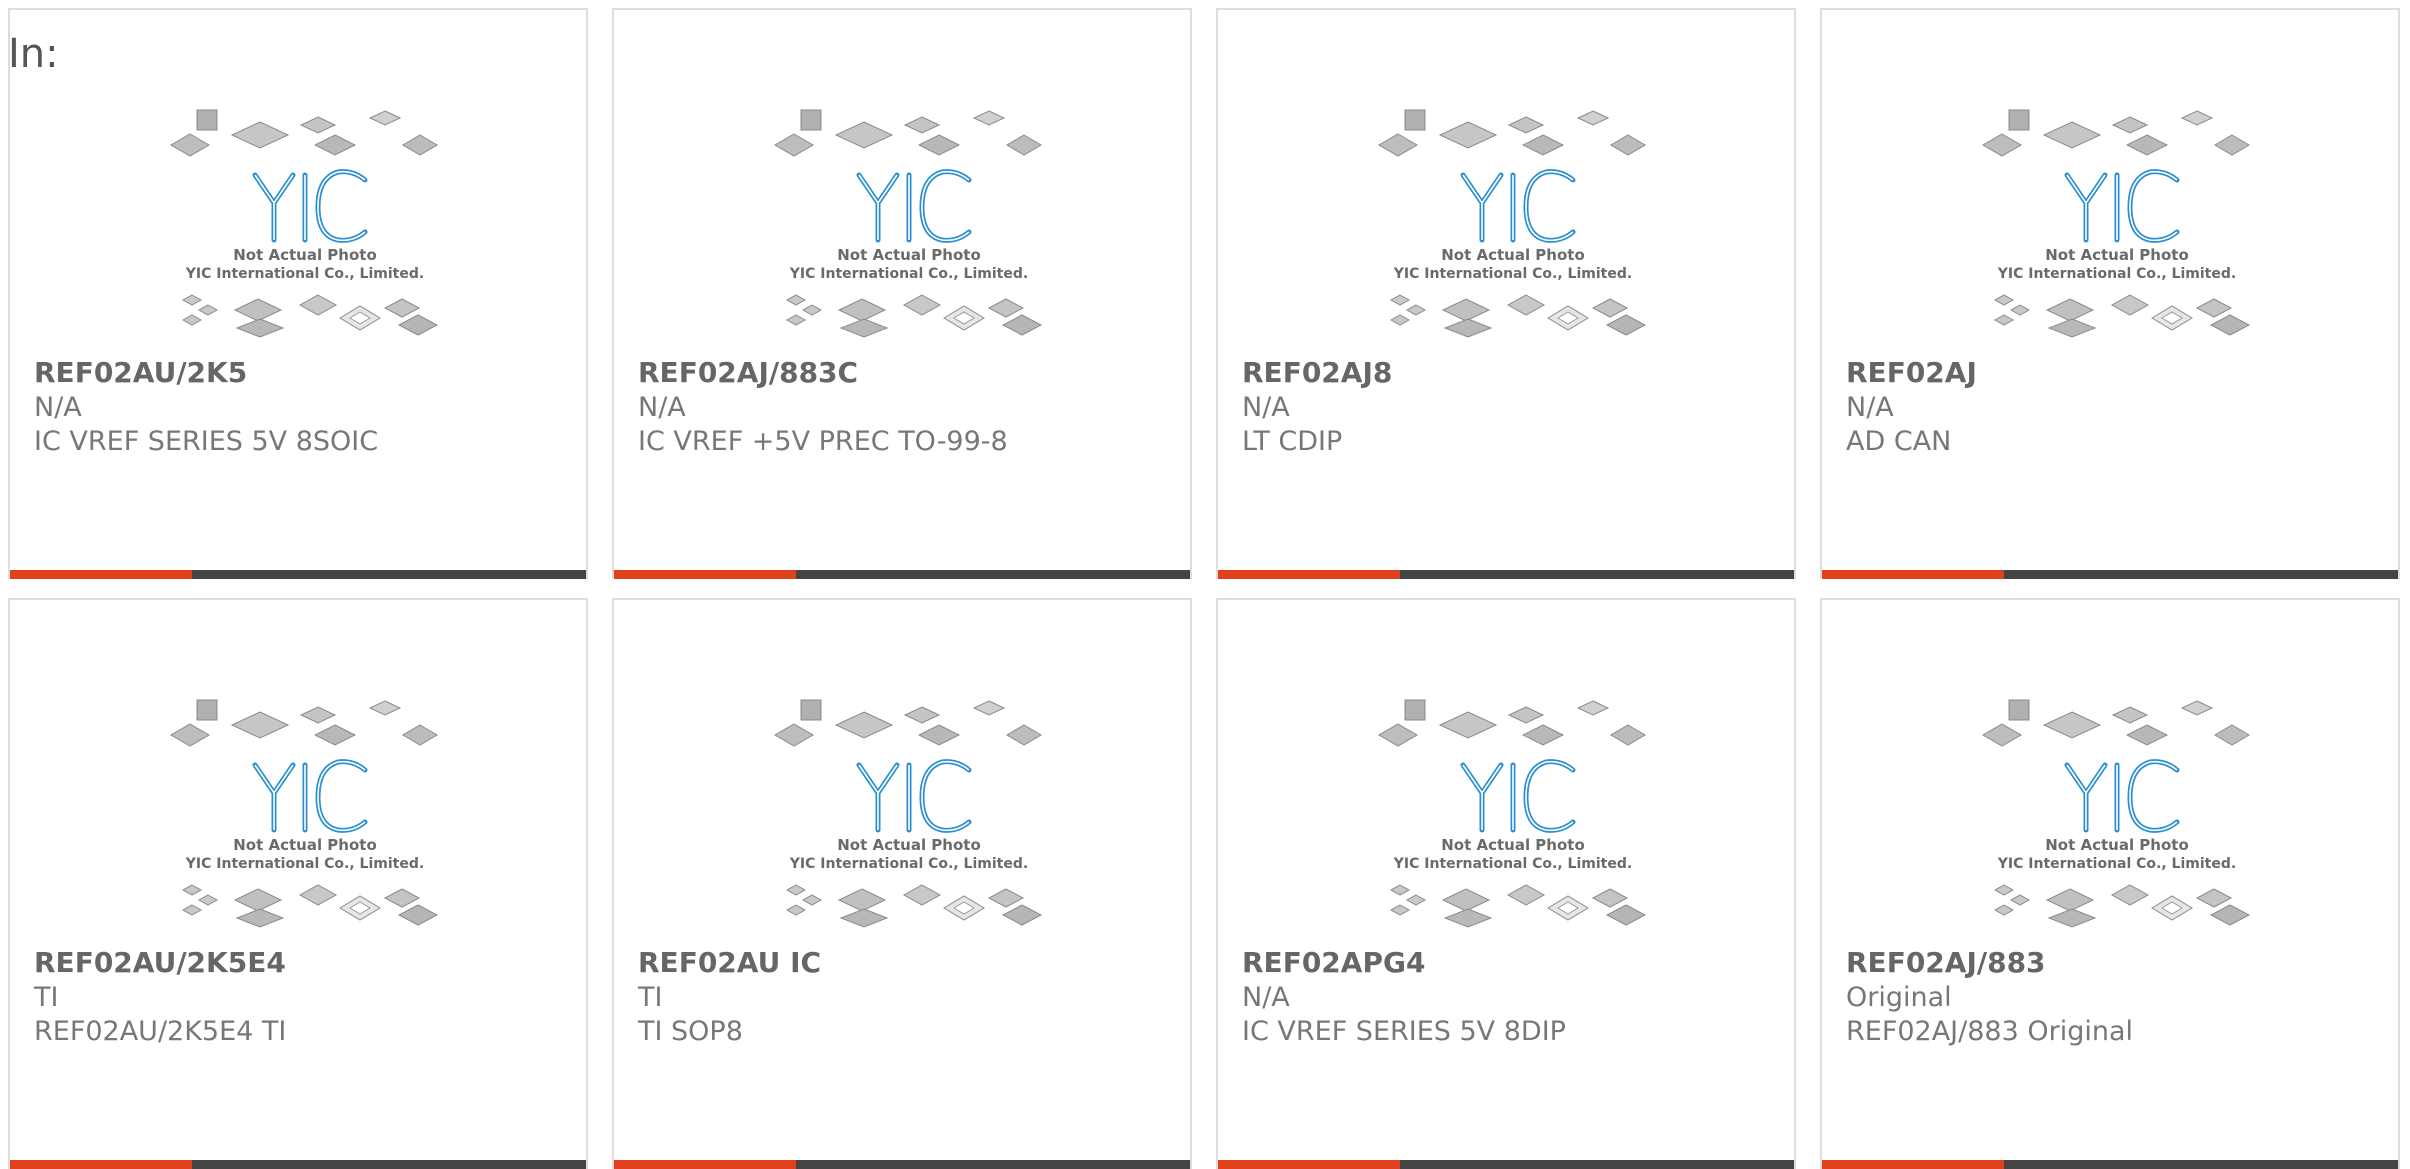  I want to click on description: TI SOP8, so click(690, 1031).